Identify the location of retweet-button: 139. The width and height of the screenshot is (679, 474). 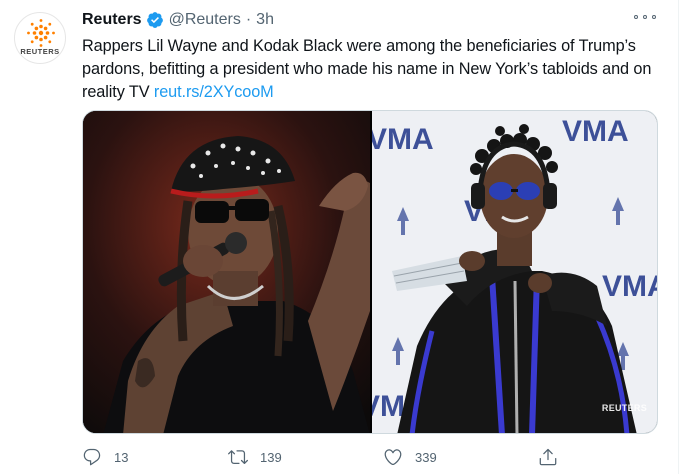
(255, 457).